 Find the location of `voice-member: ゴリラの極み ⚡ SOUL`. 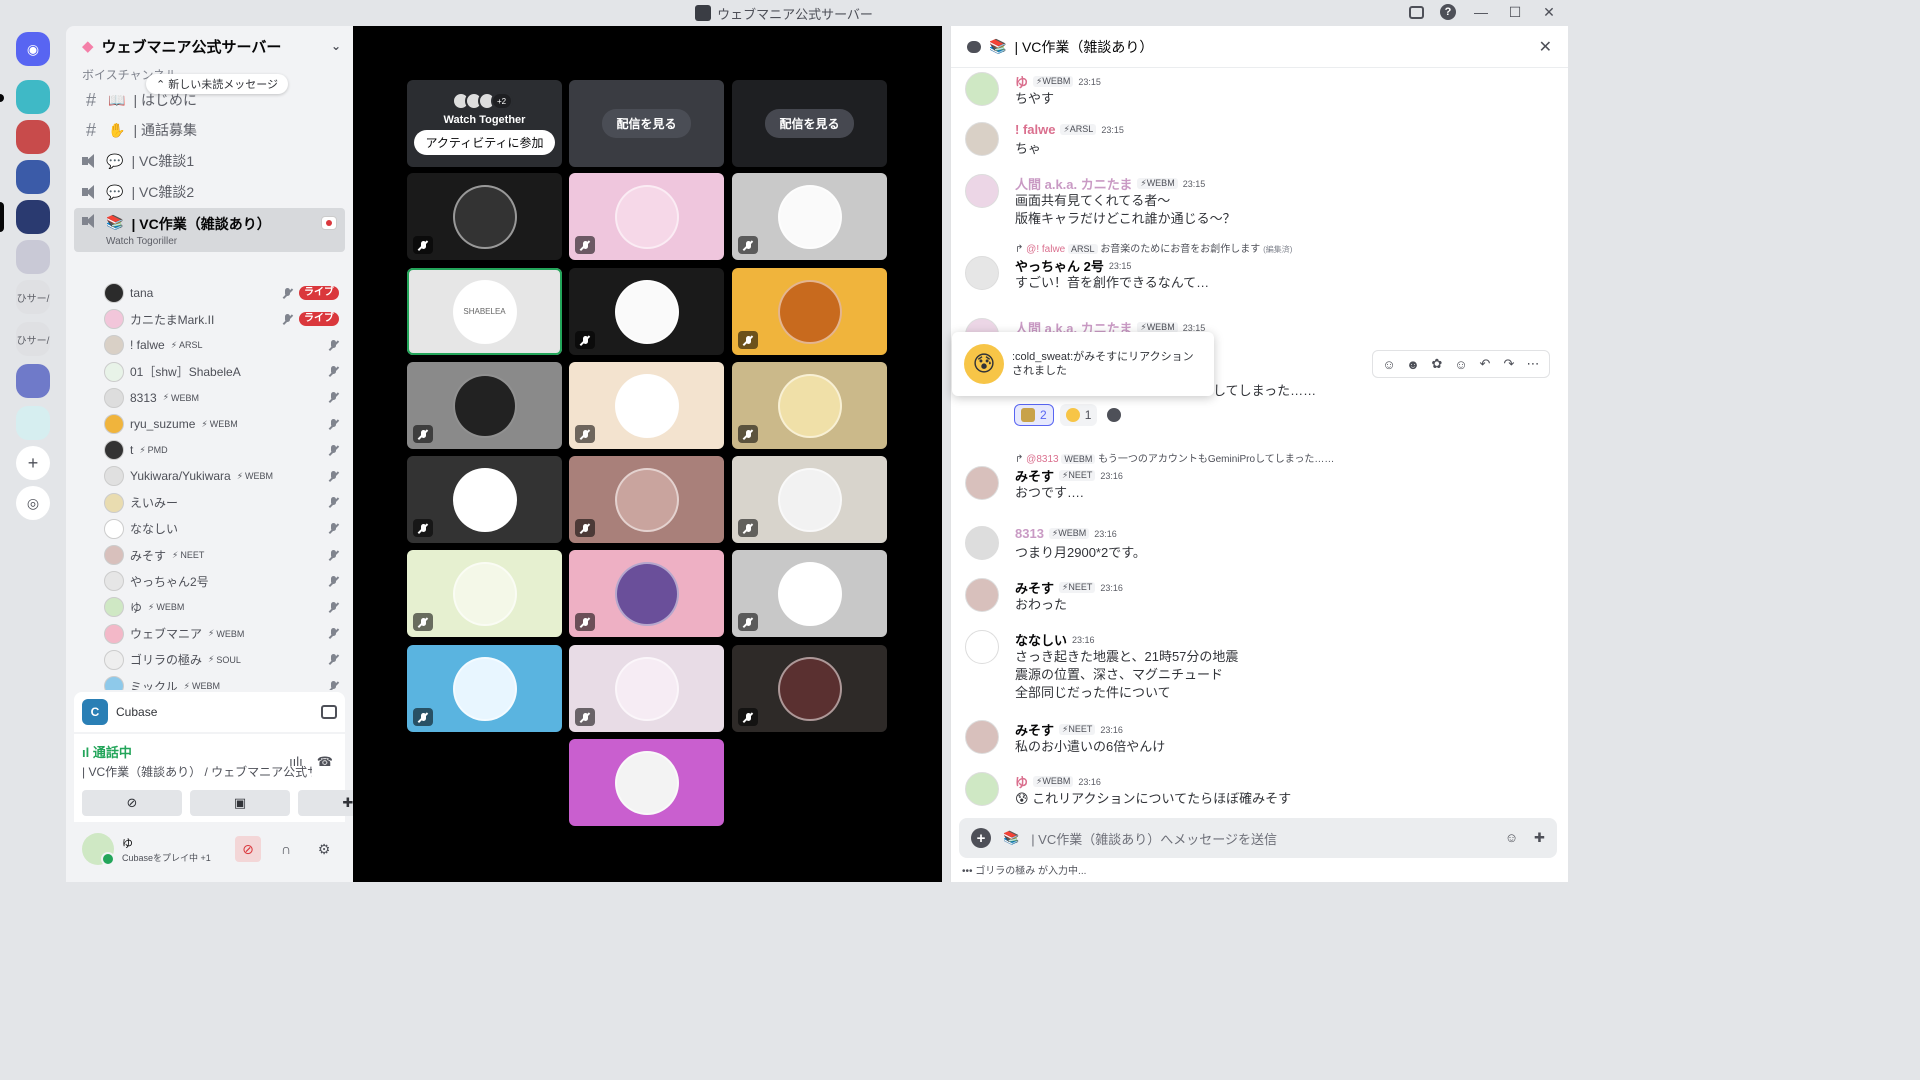

voice-member: ゴリラの極み ⚡ SOUL is located at coordinates (224, 660).